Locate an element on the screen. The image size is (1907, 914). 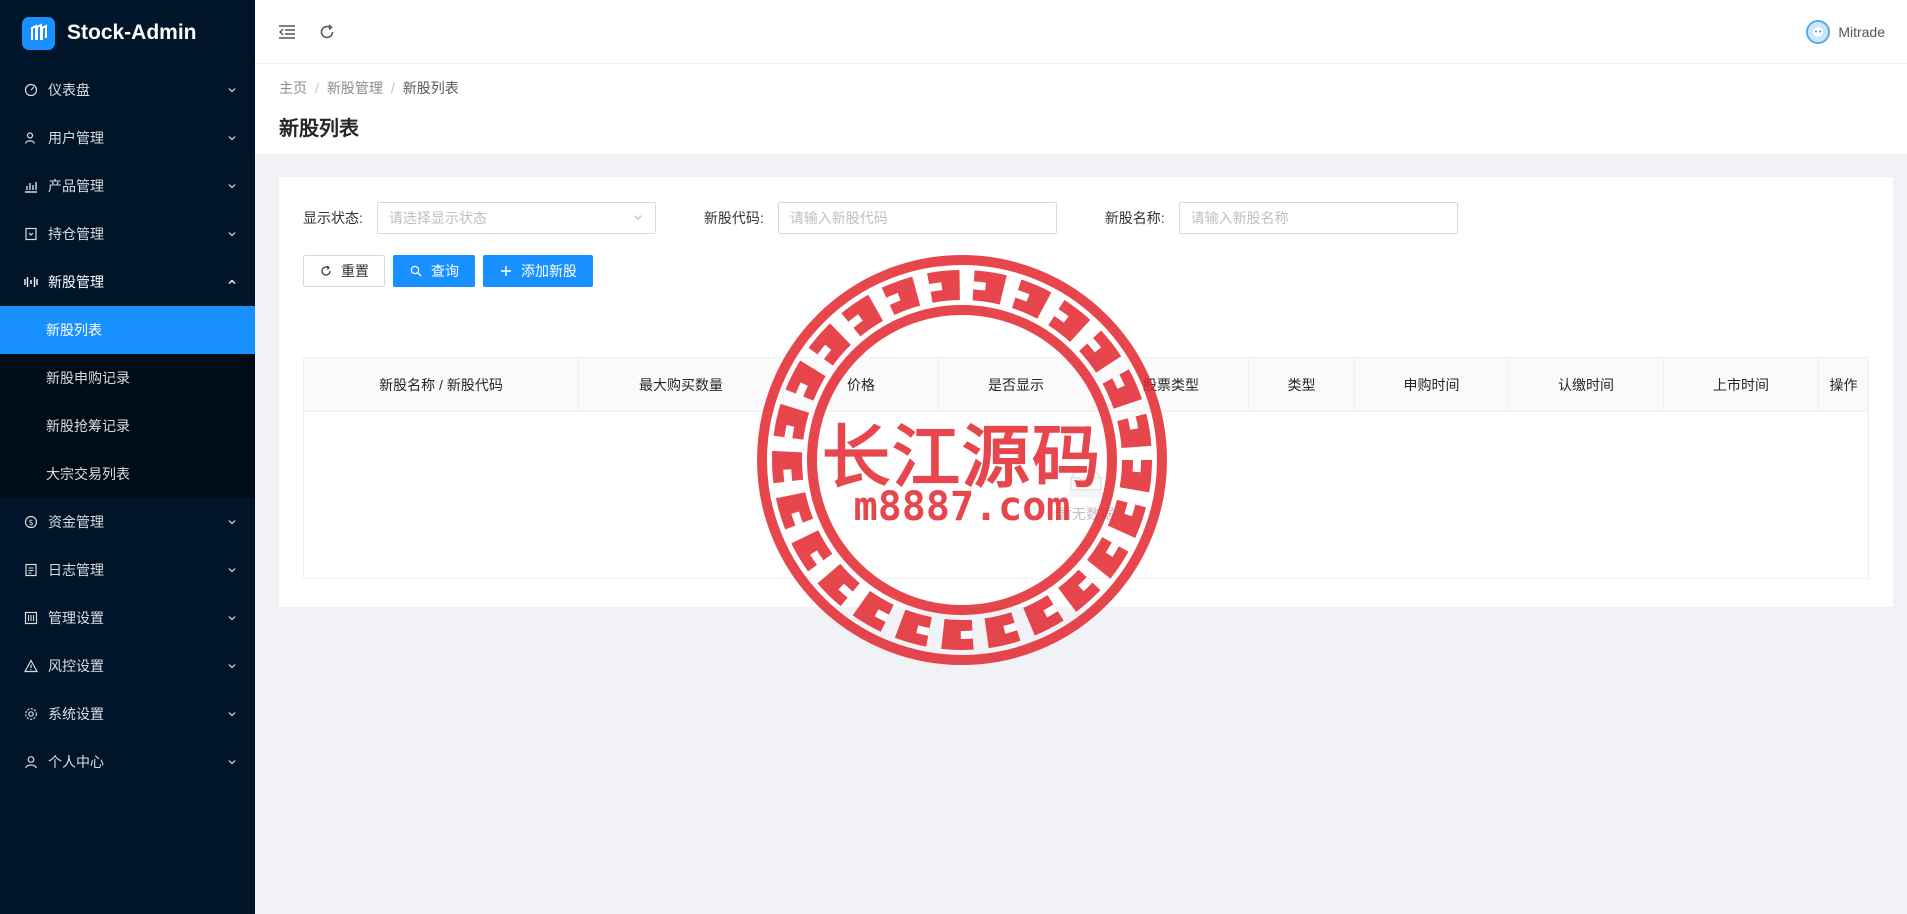
search-button: 查询 is located at coordinates (434, 271).